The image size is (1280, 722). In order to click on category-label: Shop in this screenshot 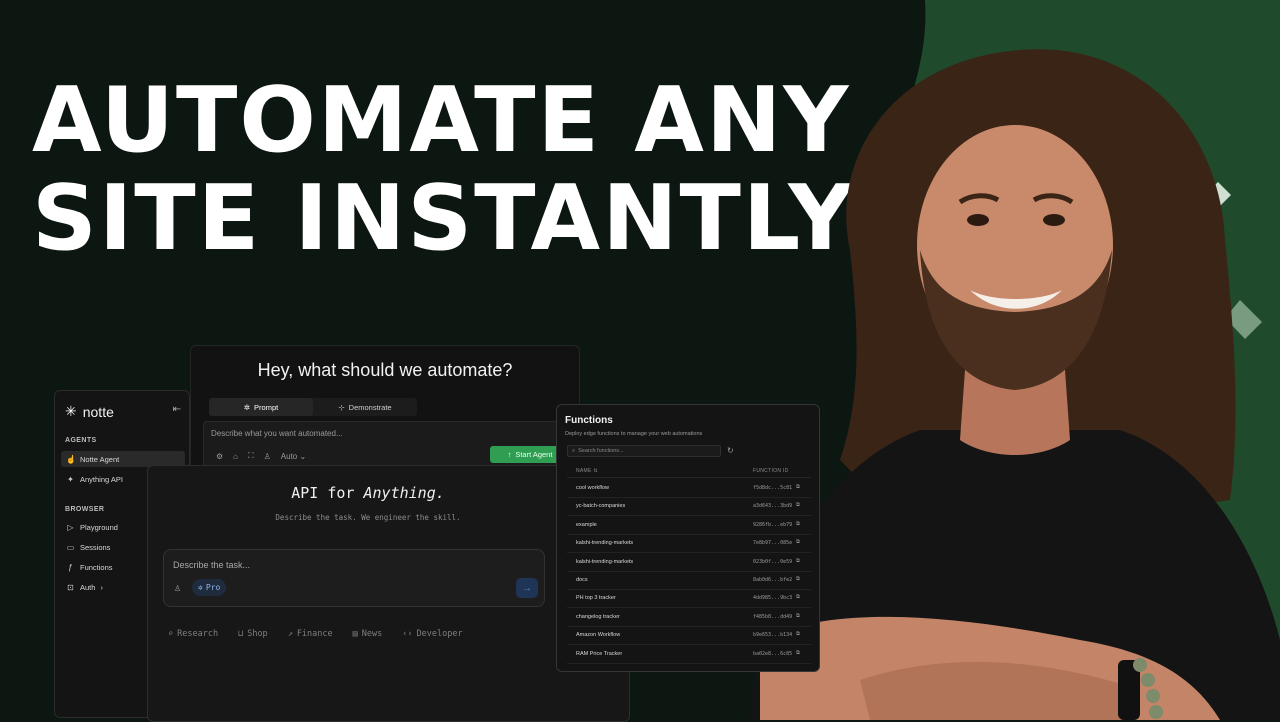, I will do `click(257, 634)`.